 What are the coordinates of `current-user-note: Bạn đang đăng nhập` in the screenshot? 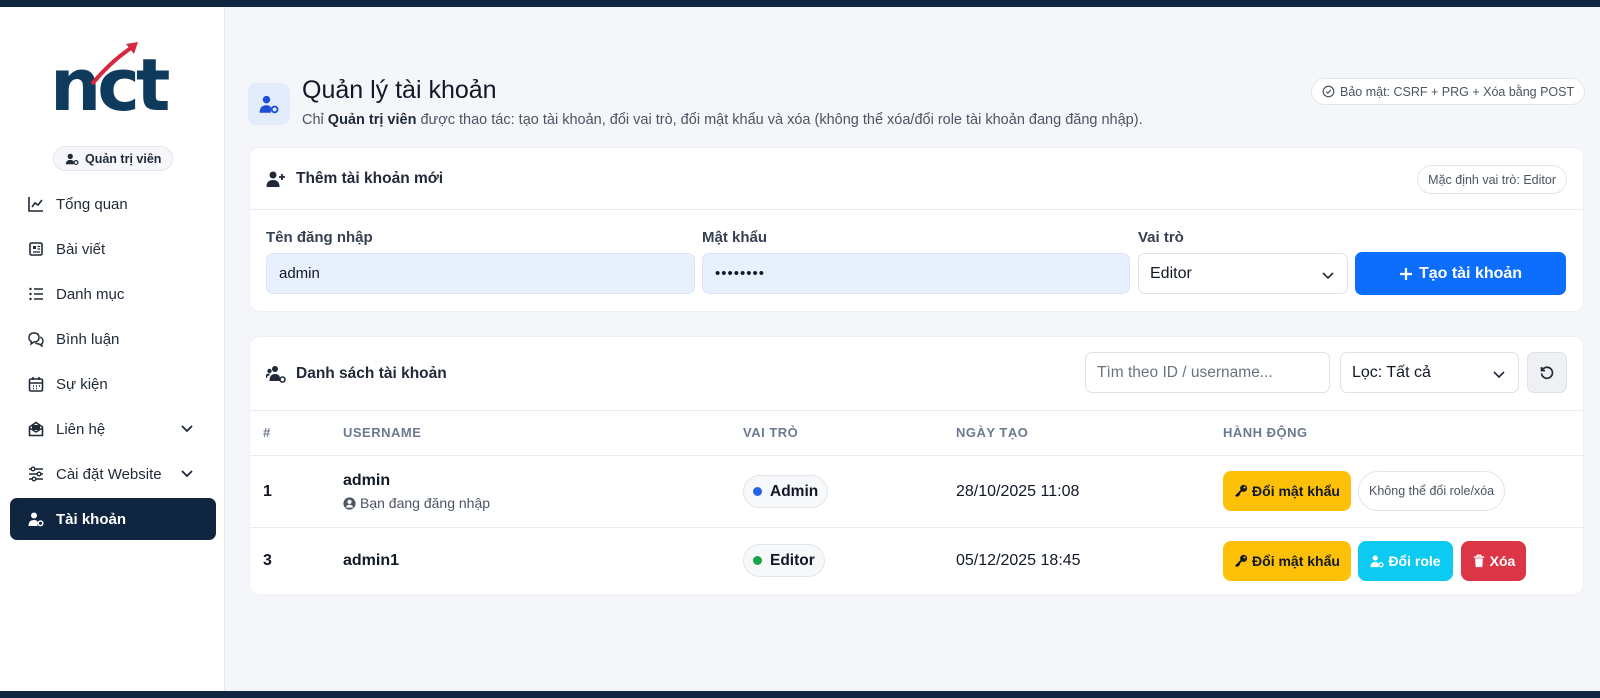 It's located at (416, 503).